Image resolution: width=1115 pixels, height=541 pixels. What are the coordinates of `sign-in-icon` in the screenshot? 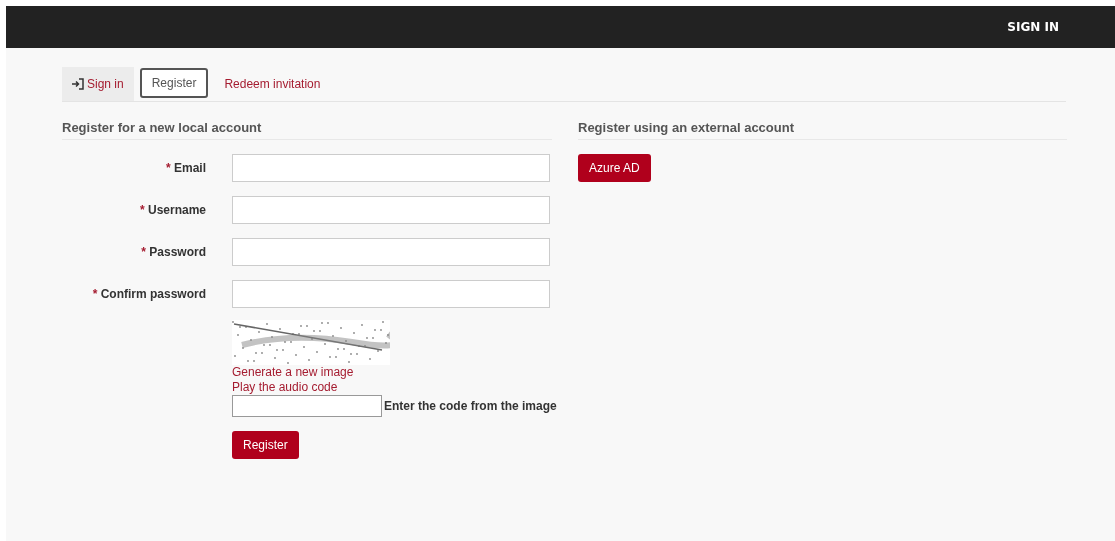 It's located at (78, 84).